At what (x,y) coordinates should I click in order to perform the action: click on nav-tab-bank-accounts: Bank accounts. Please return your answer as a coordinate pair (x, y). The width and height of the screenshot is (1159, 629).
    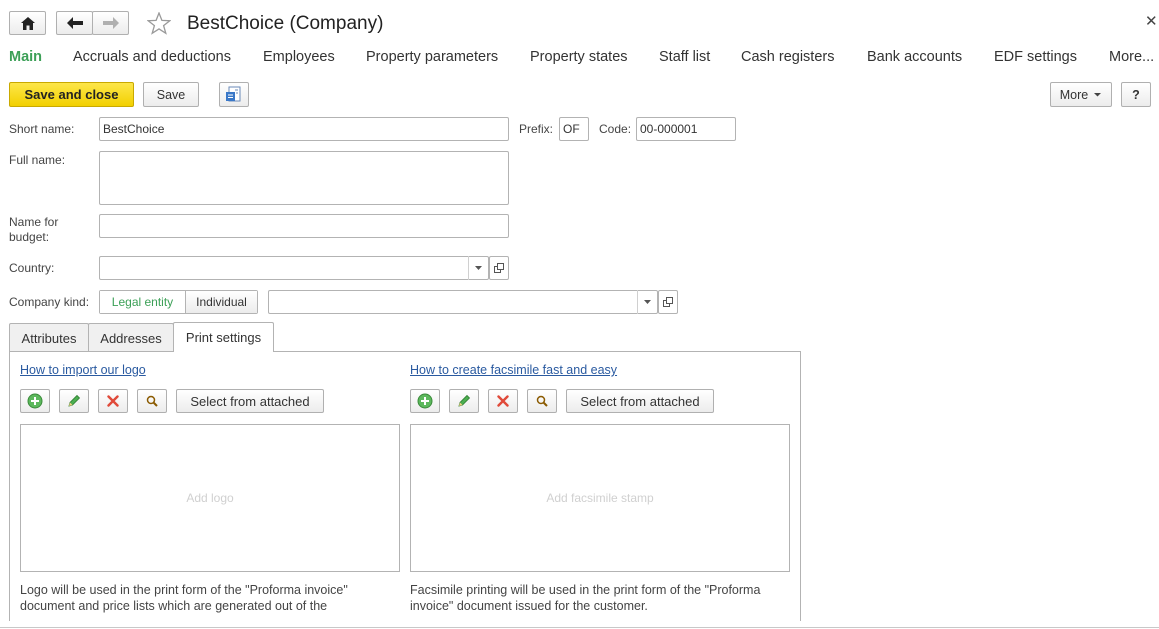
    Looking at the image, I should click on (914, 57).